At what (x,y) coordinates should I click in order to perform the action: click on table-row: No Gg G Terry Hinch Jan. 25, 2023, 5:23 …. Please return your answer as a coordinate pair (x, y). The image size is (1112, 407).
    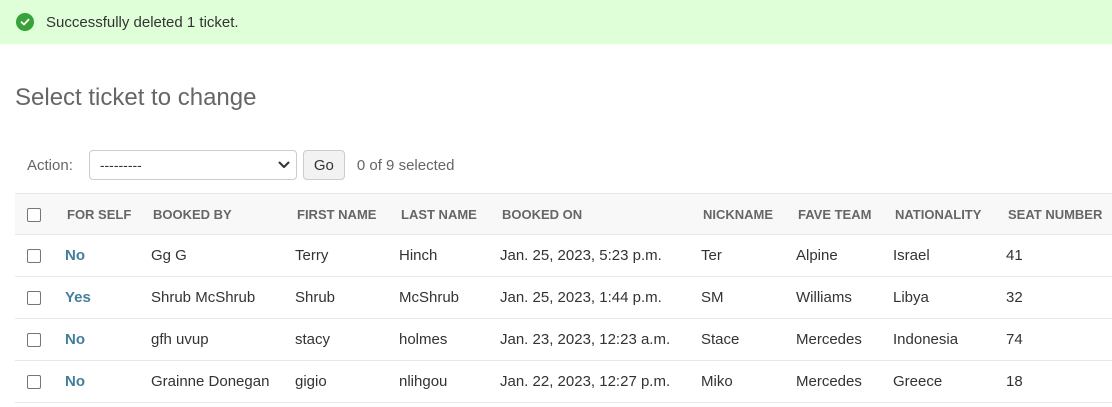
    Looking at the image, I should click on (563, 255).